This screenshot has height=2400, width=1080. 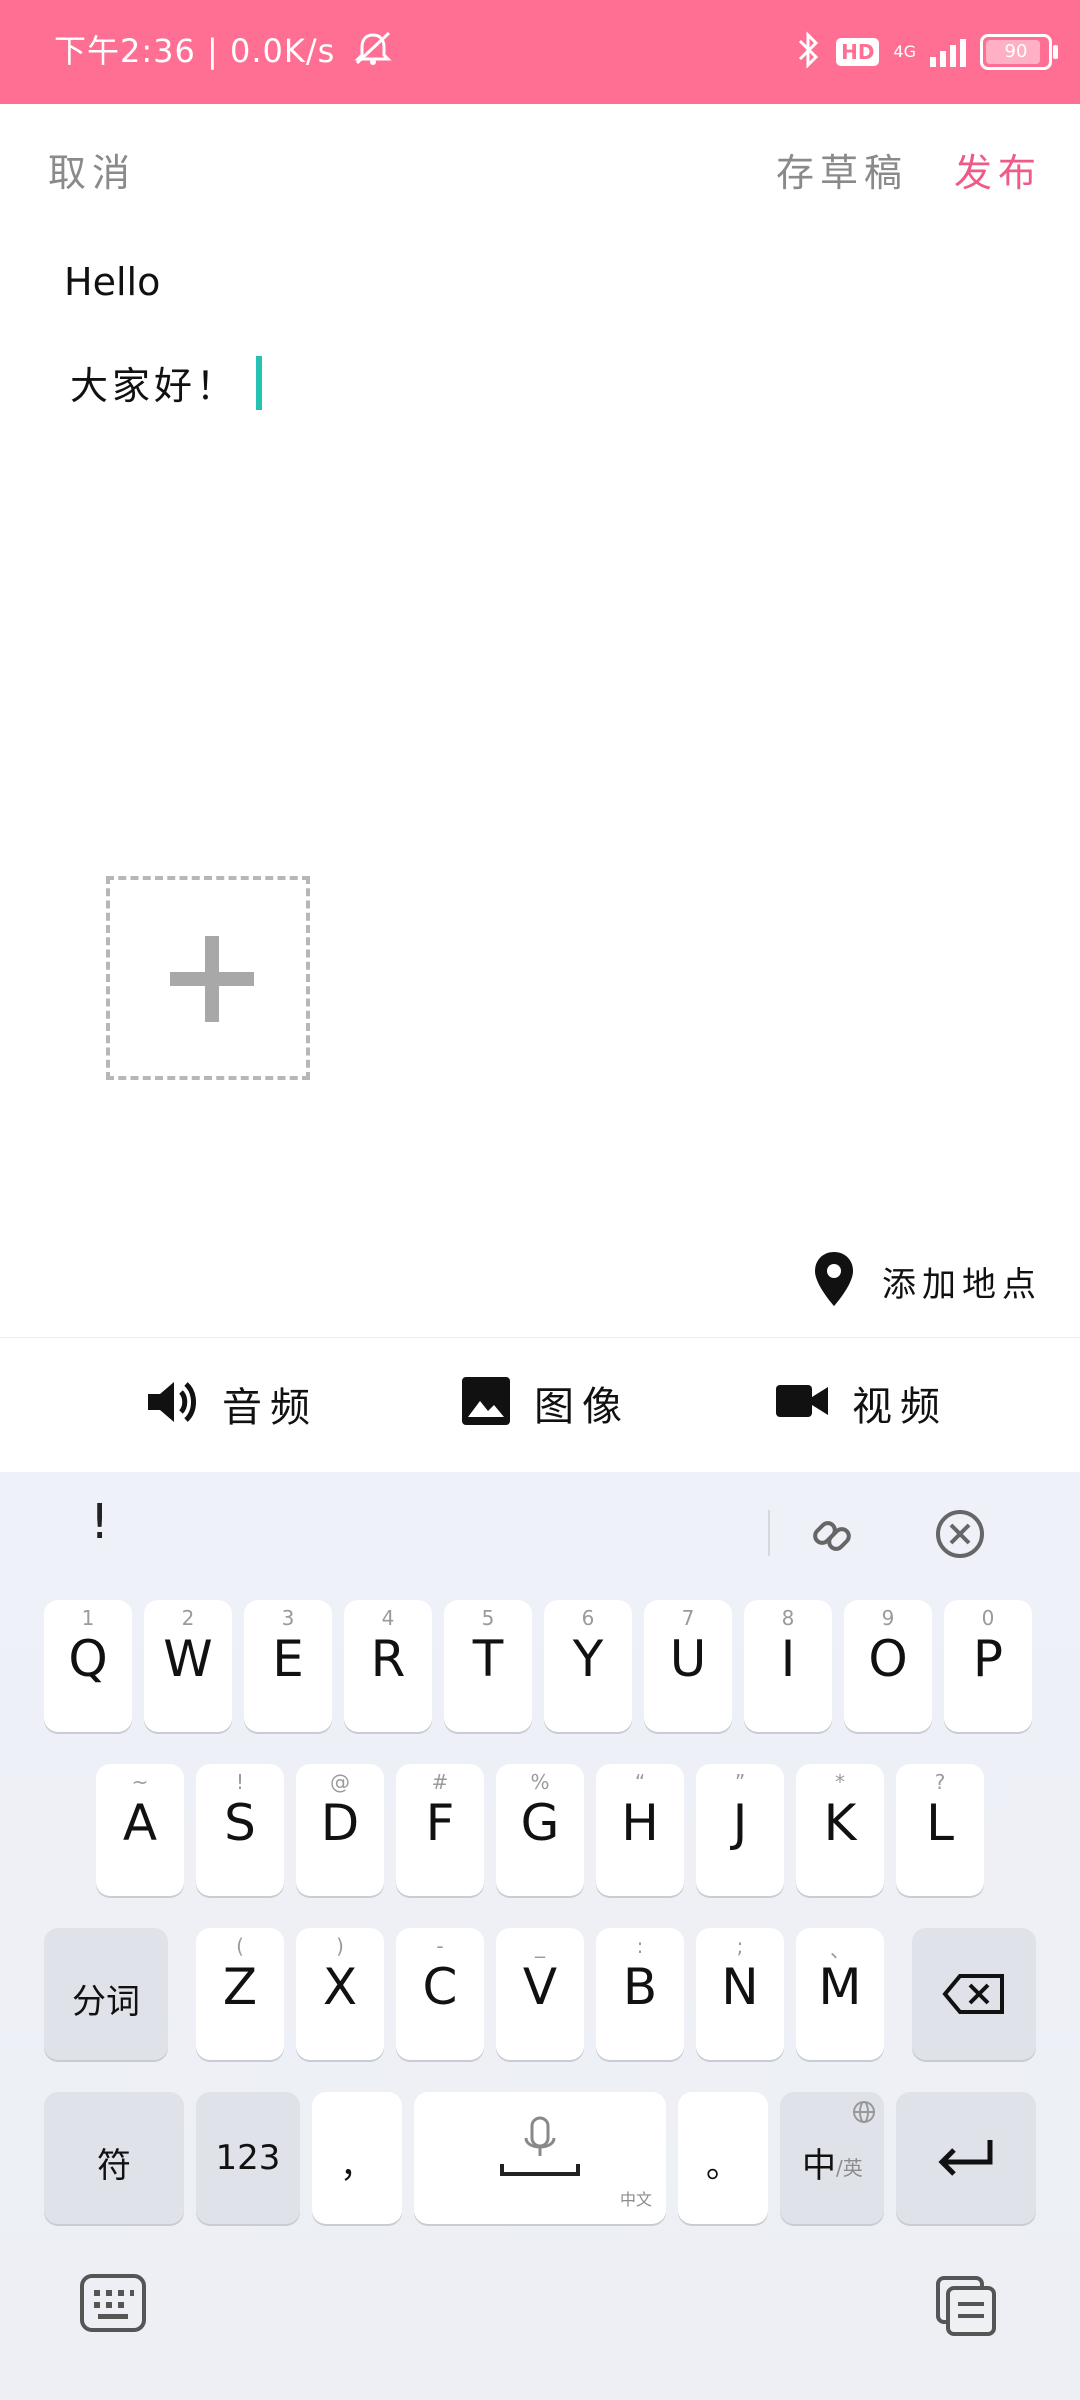 I want to click on symbols-key: 符, so click(x=114, y=2158).